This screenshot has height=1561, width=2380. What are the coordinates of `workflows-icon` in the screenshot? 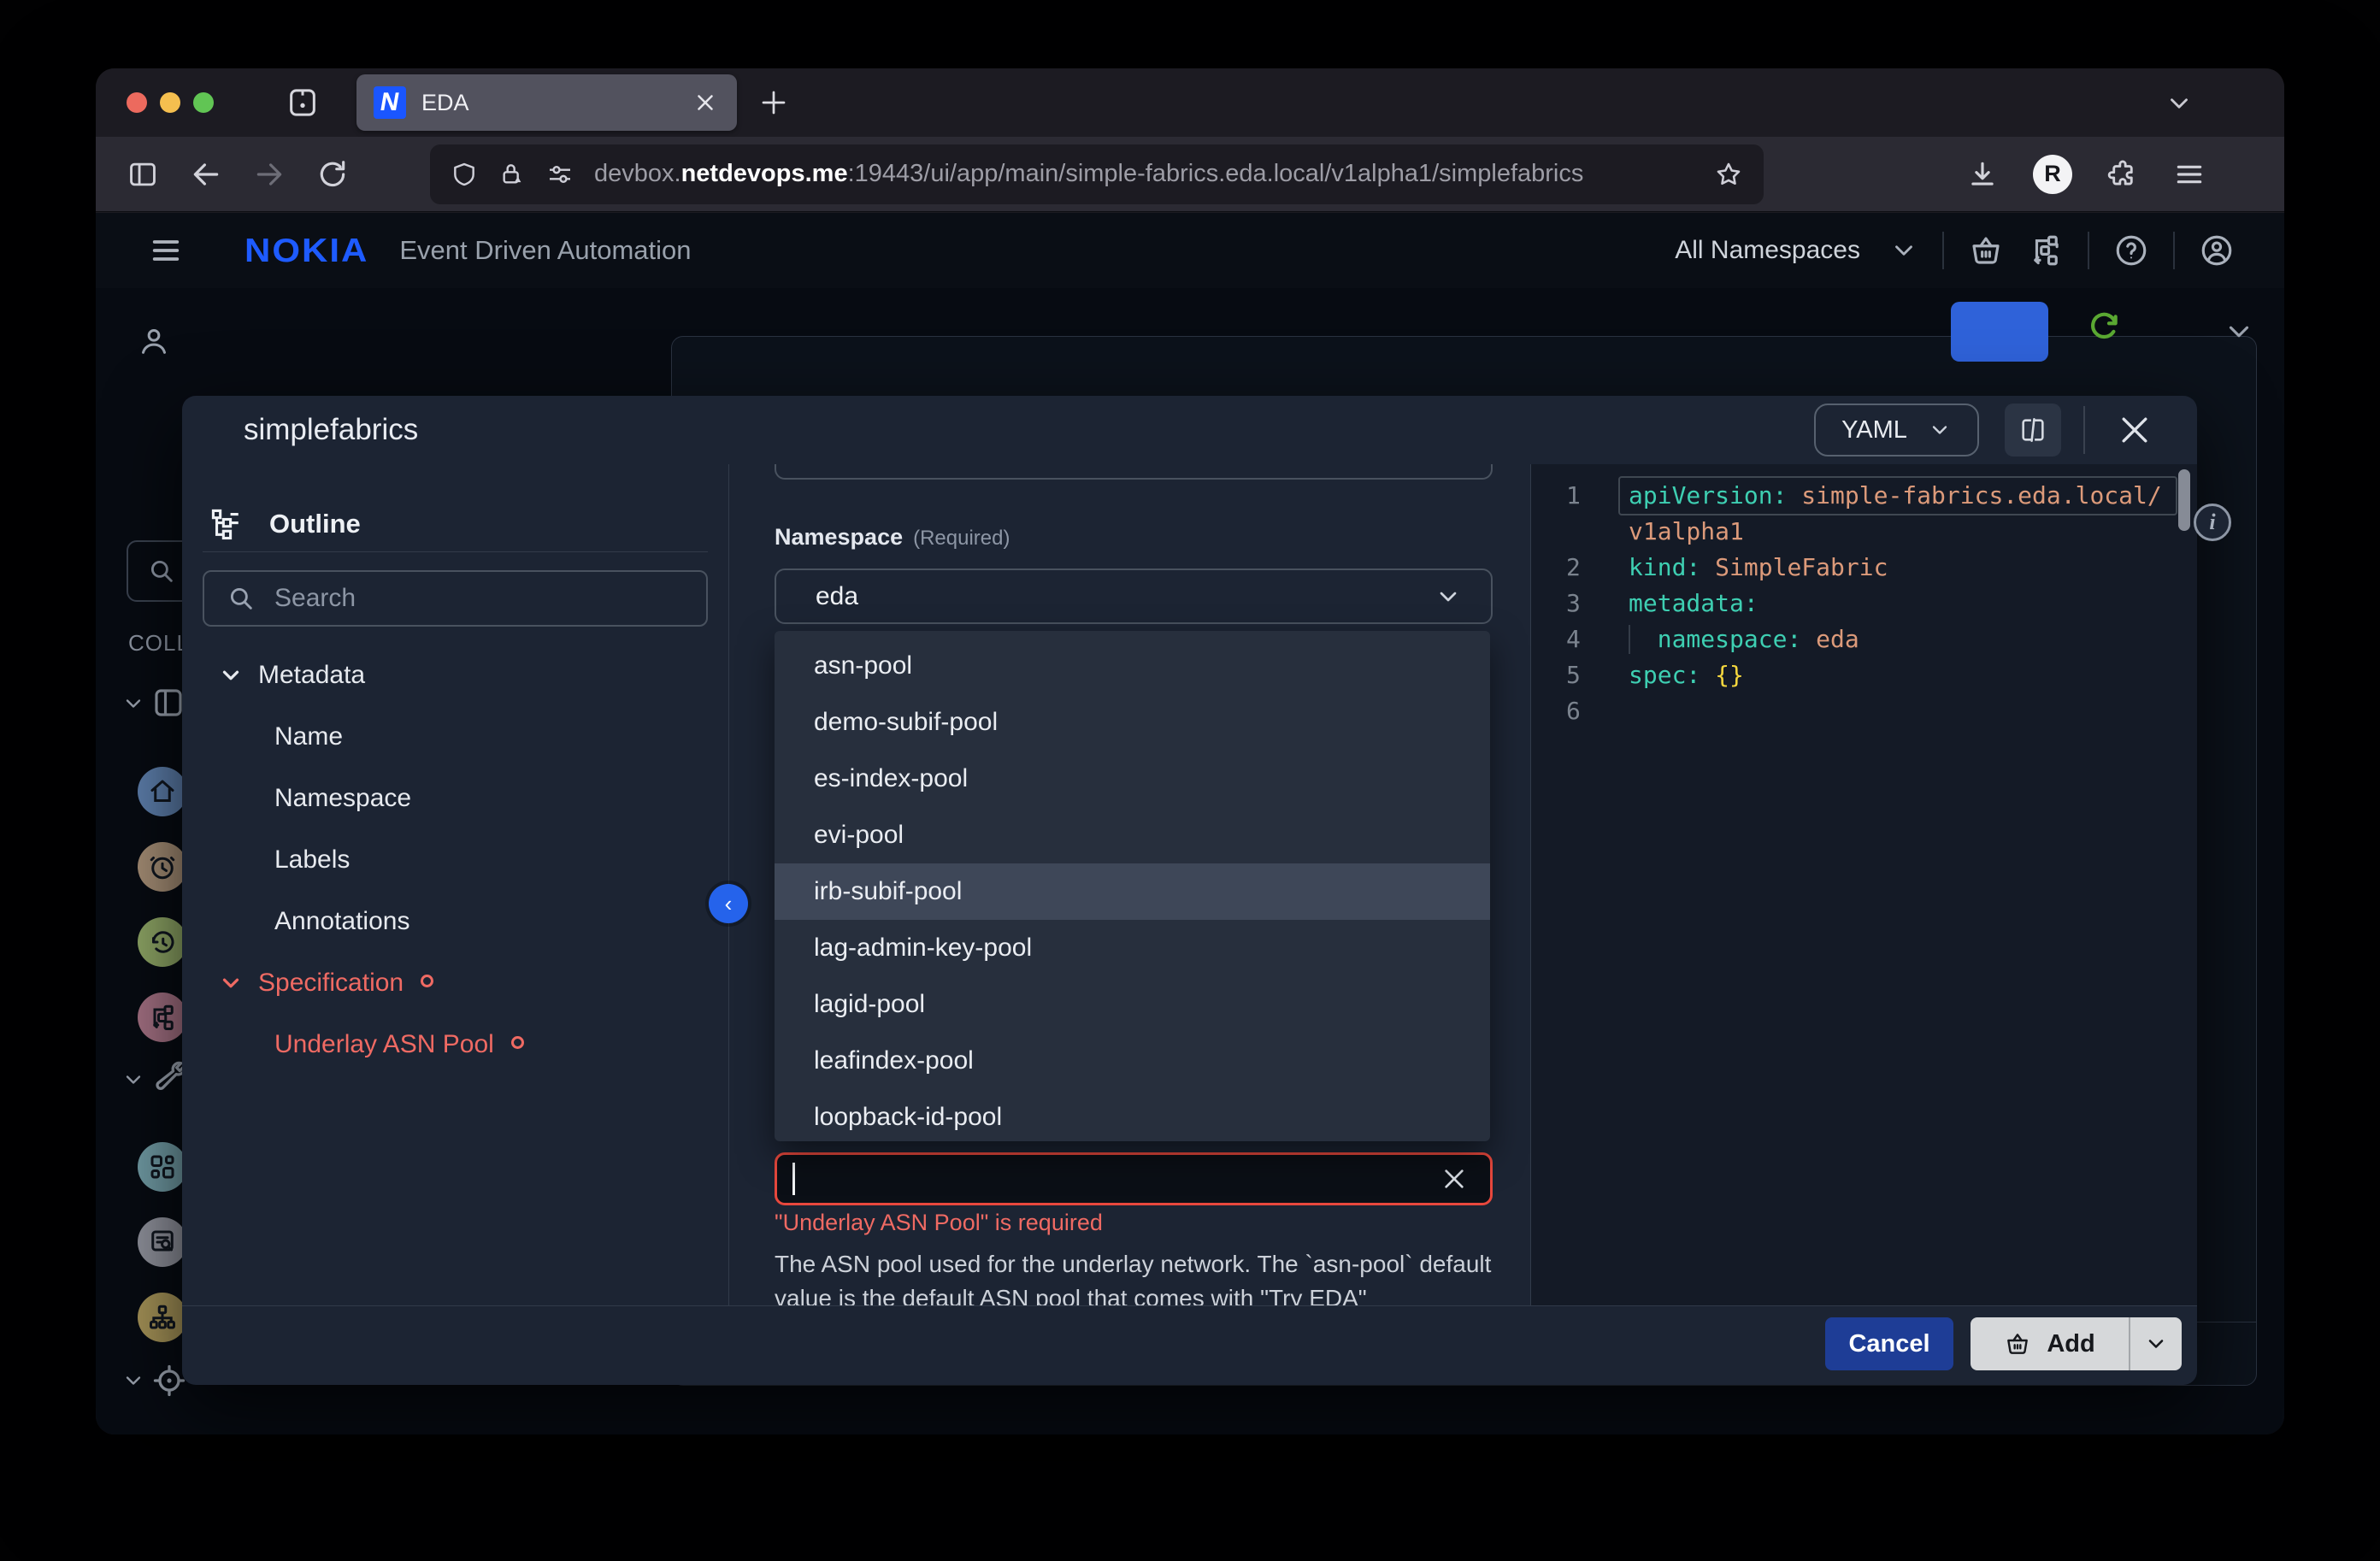 It's located at (163, 1017).